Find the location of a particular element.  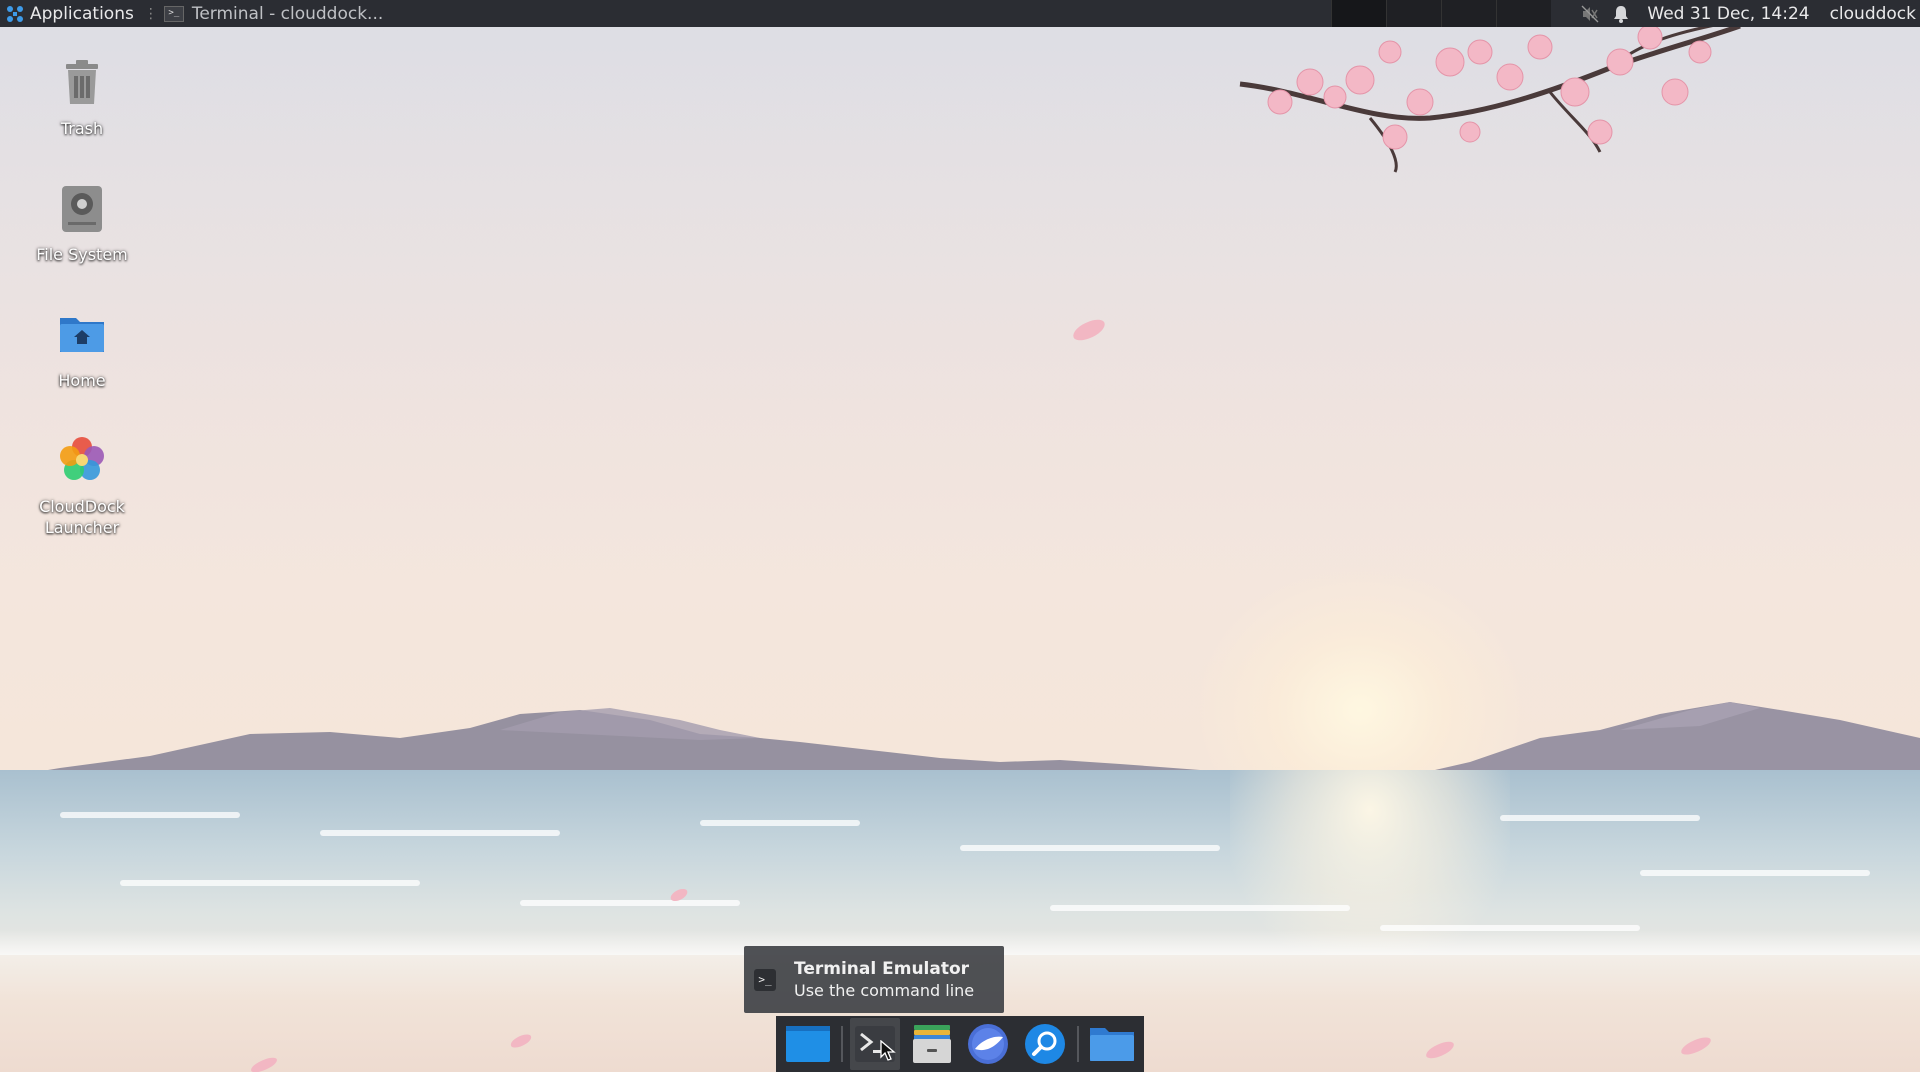

workspace-switcher is located at coordinates (1441, 13).